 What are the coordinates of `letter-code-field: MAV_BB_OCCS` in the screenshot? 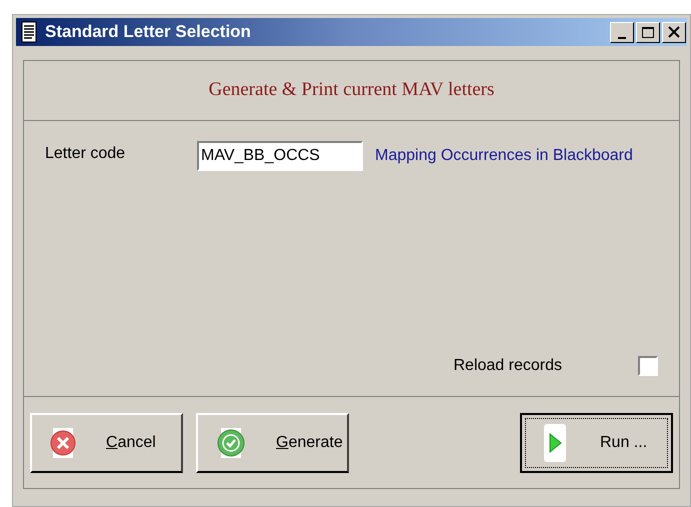 It's located at (280, 156).